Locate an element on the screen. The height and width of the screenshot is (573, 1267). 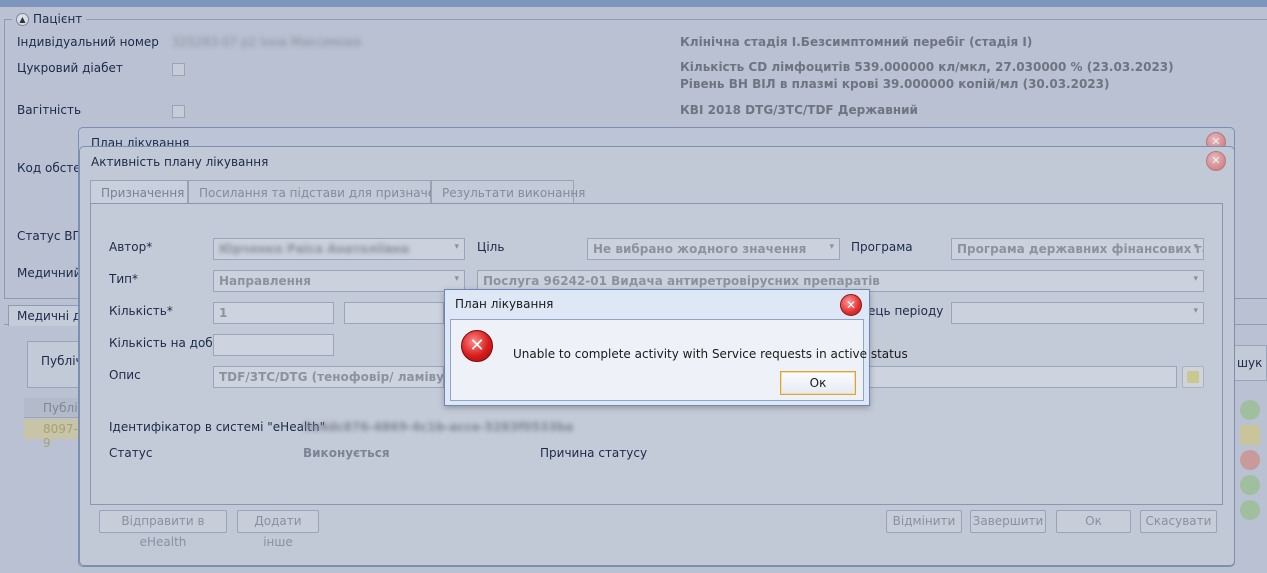
author-label: Автор* is located at coordinates (131, 247).